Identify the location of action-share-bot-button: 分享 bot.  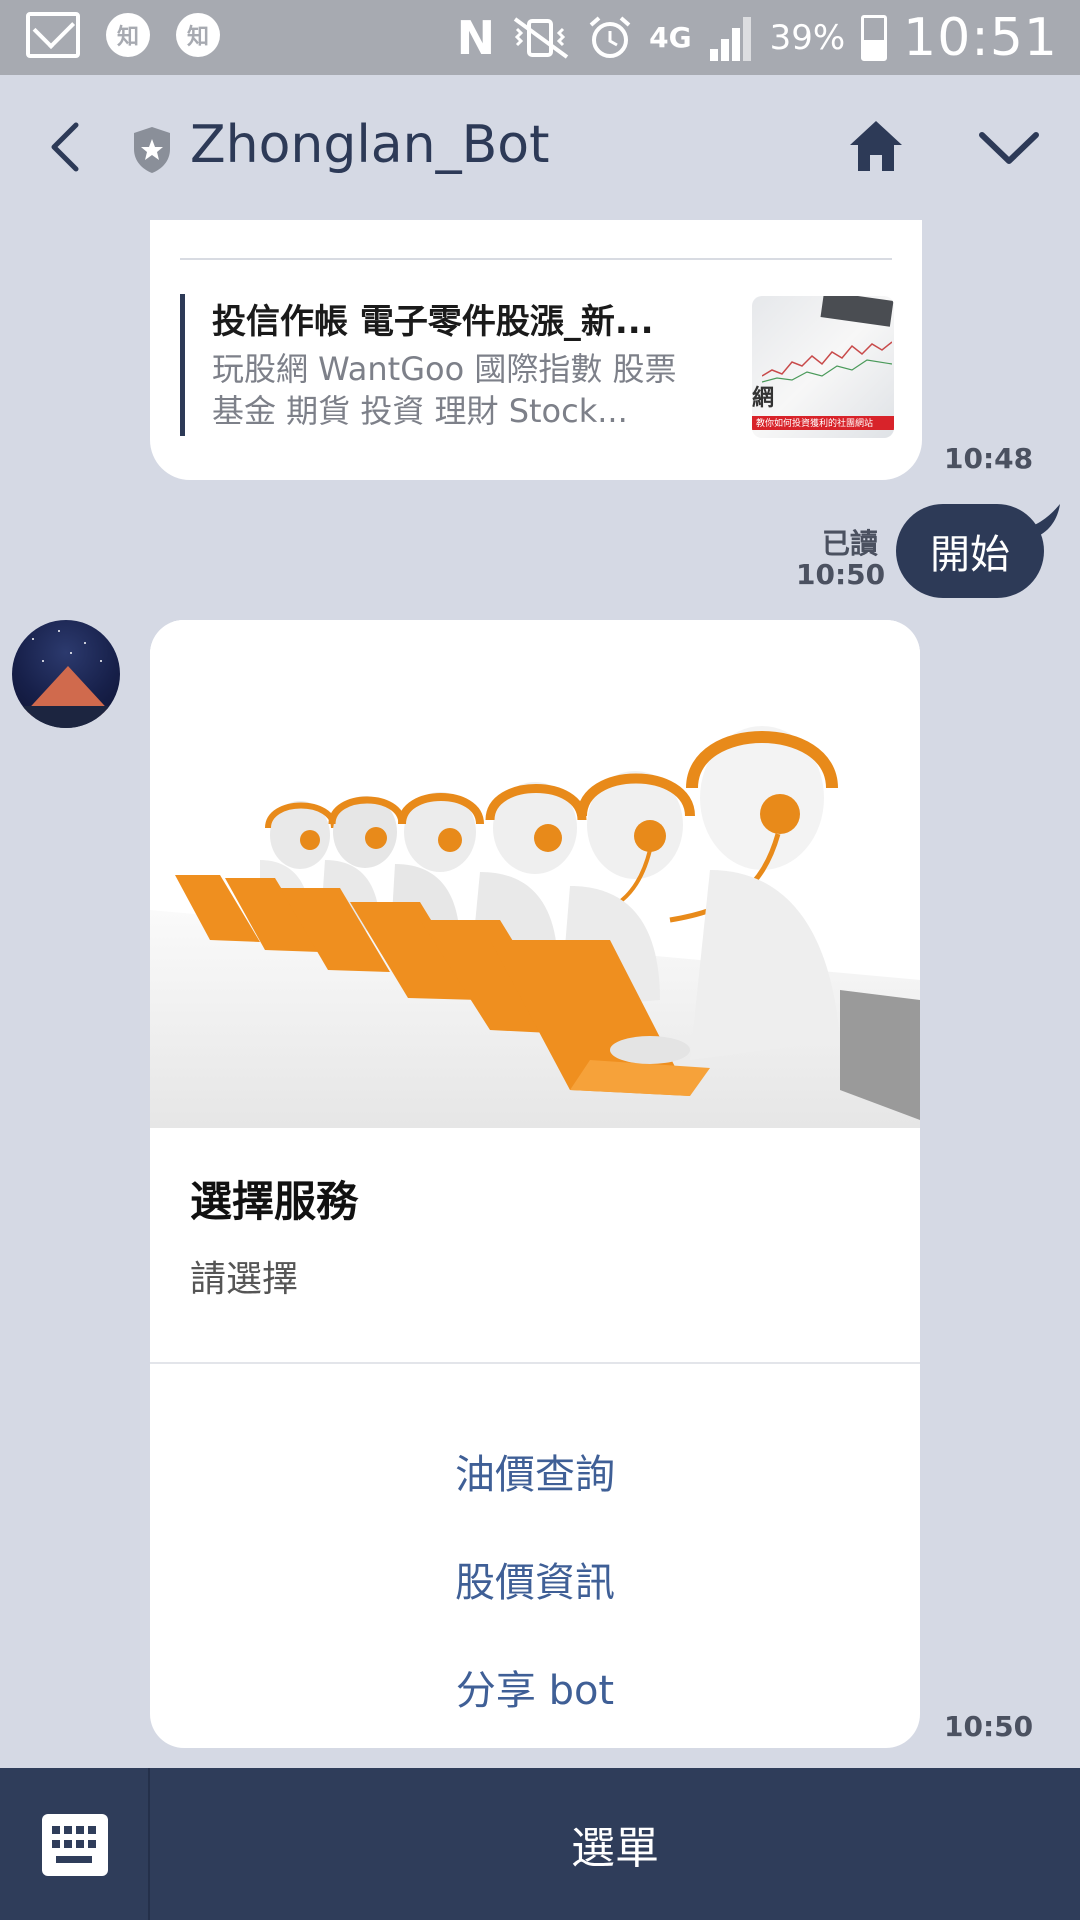
(535, 1687).